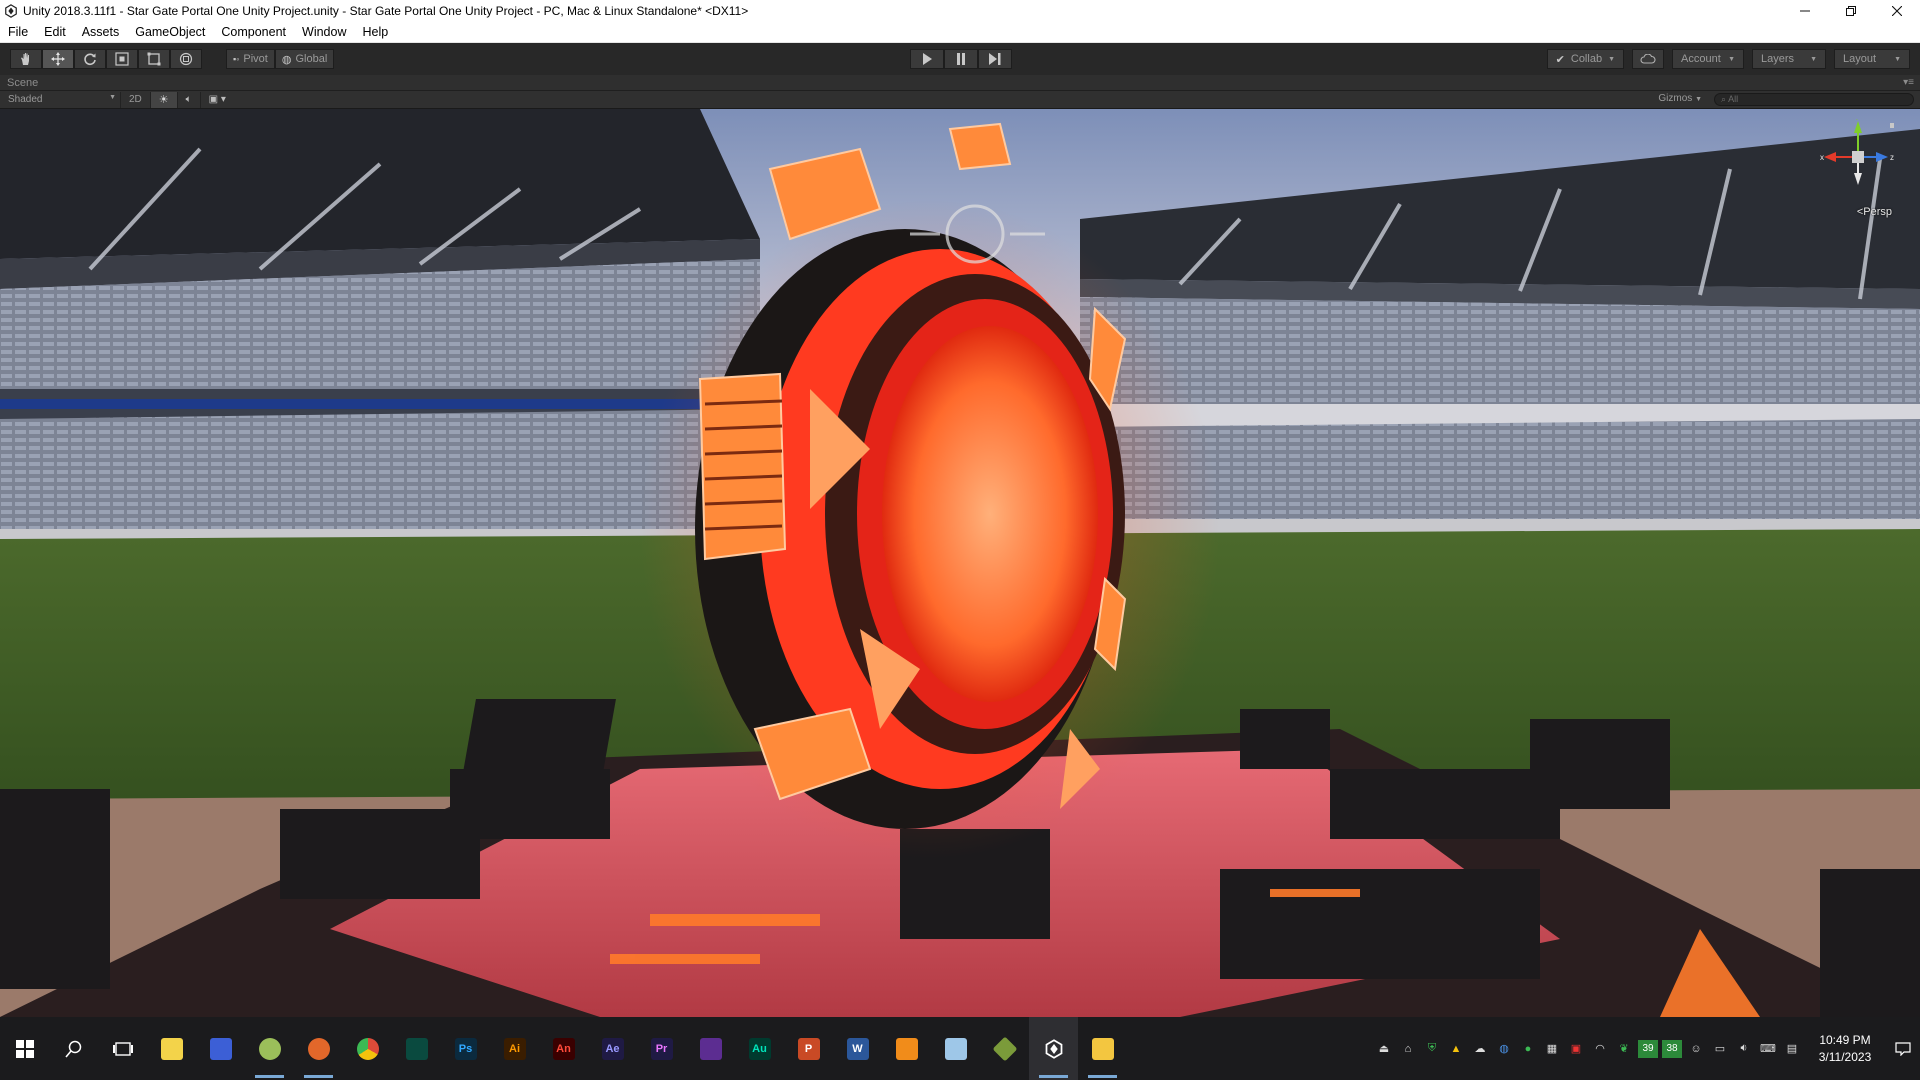 Image resolution: width=1920 pixels, height=1080 pixels. Describe the element at coordinates (236, 59) in the screenshot. I see `pivot-icon: ▪◦` at that location.